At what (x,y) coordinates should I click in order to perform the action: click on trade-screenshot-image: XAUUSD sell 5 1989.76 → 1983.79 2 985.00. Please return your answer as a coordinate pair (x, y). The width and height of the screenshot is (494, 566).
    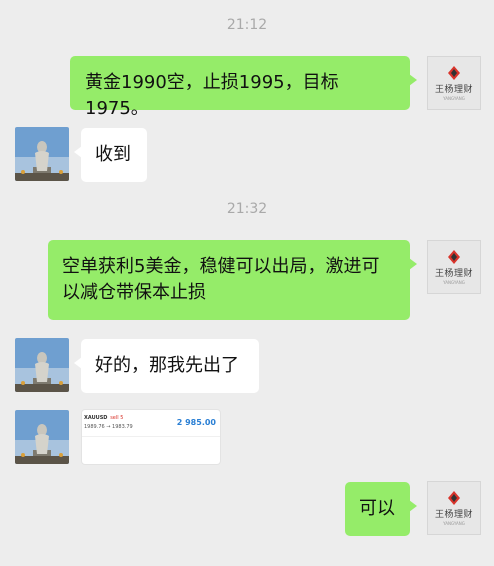
    Looking at the image, I should click on (151, 437).